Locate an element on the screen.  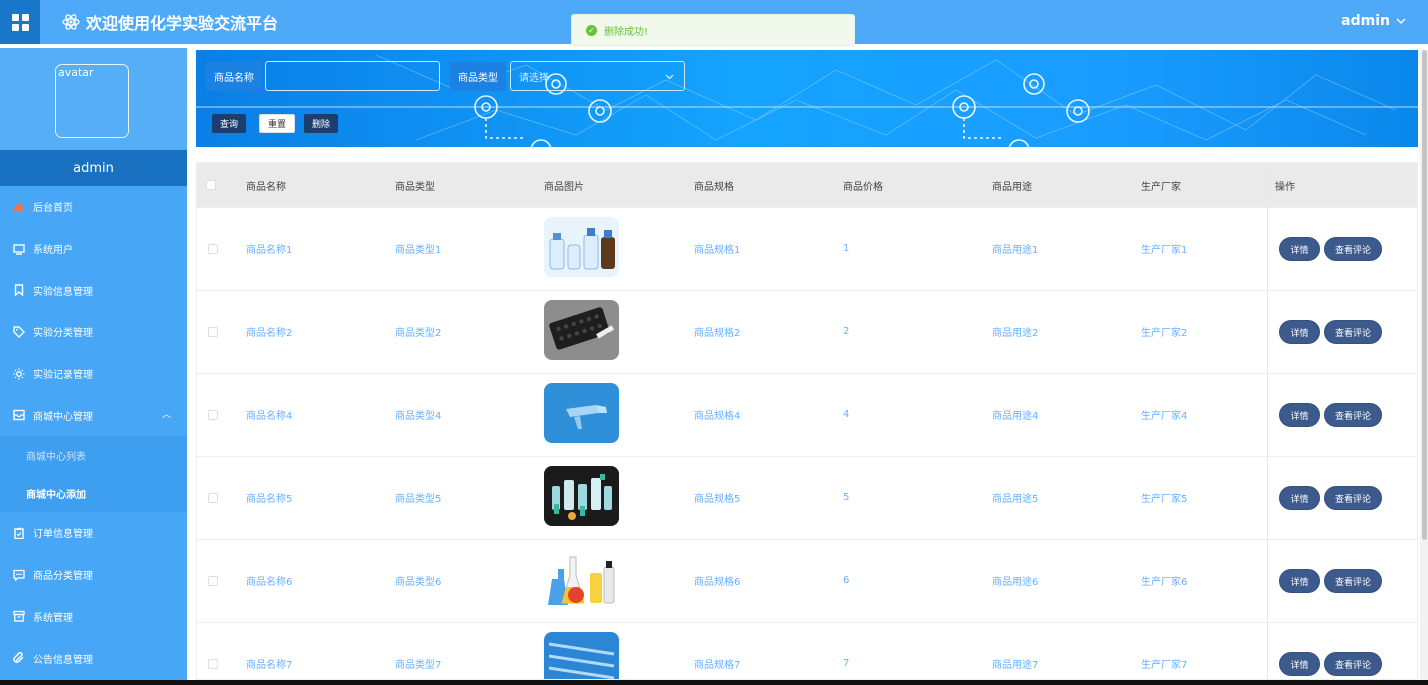
query-button: 查询 is located at coordinates (229, 123).